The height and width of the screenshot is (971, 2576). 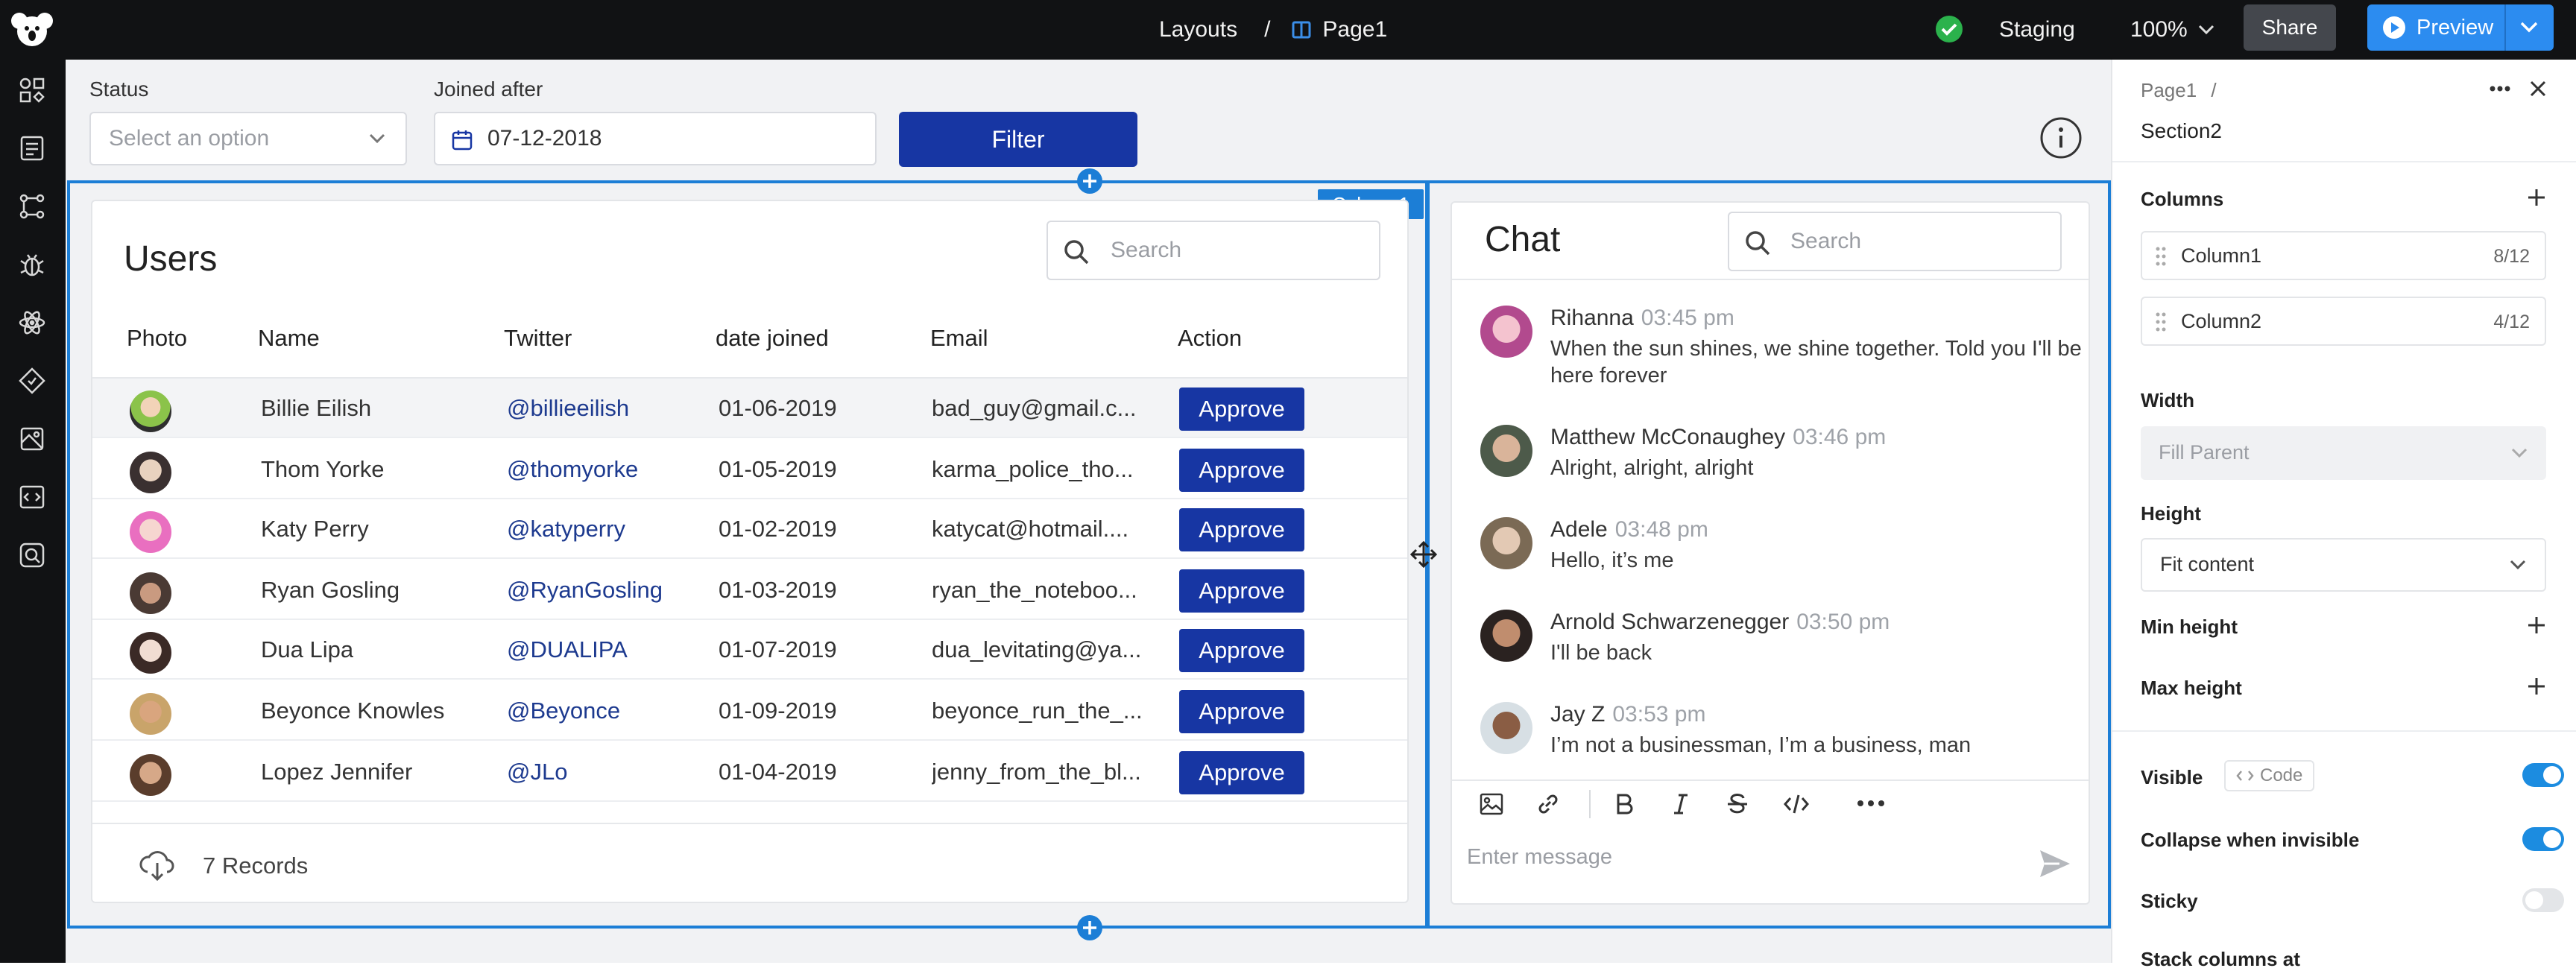 What do you see at coordinates (567, 650) in the screenshot?
I see `cell-twitter: @DUALIPA` at bounding box center [567, 650].